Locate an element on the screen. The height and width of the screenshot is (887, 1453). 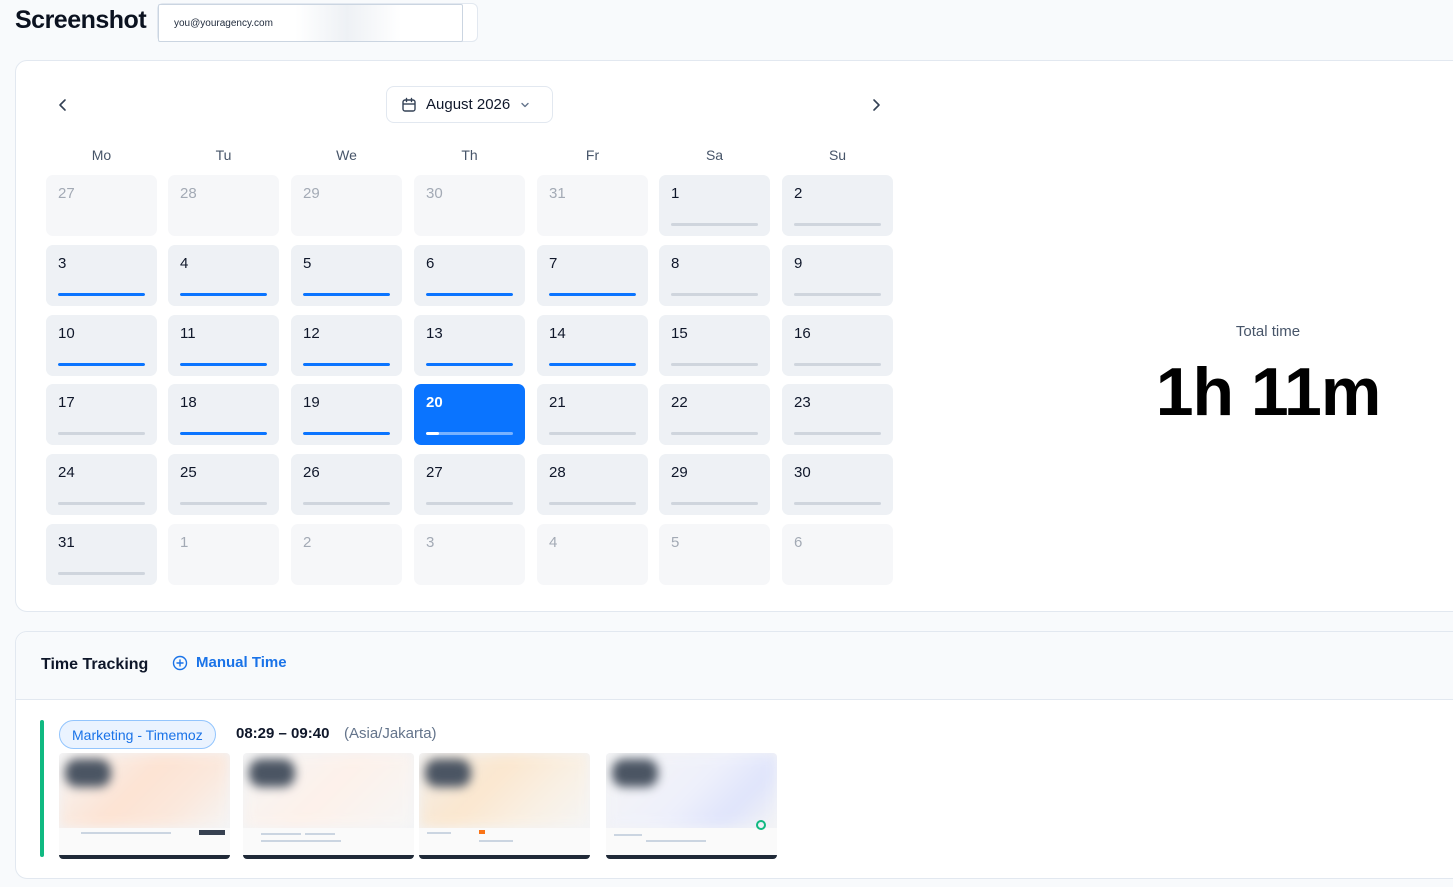
calendar-day: 6 is located at coordinates (469, 275).